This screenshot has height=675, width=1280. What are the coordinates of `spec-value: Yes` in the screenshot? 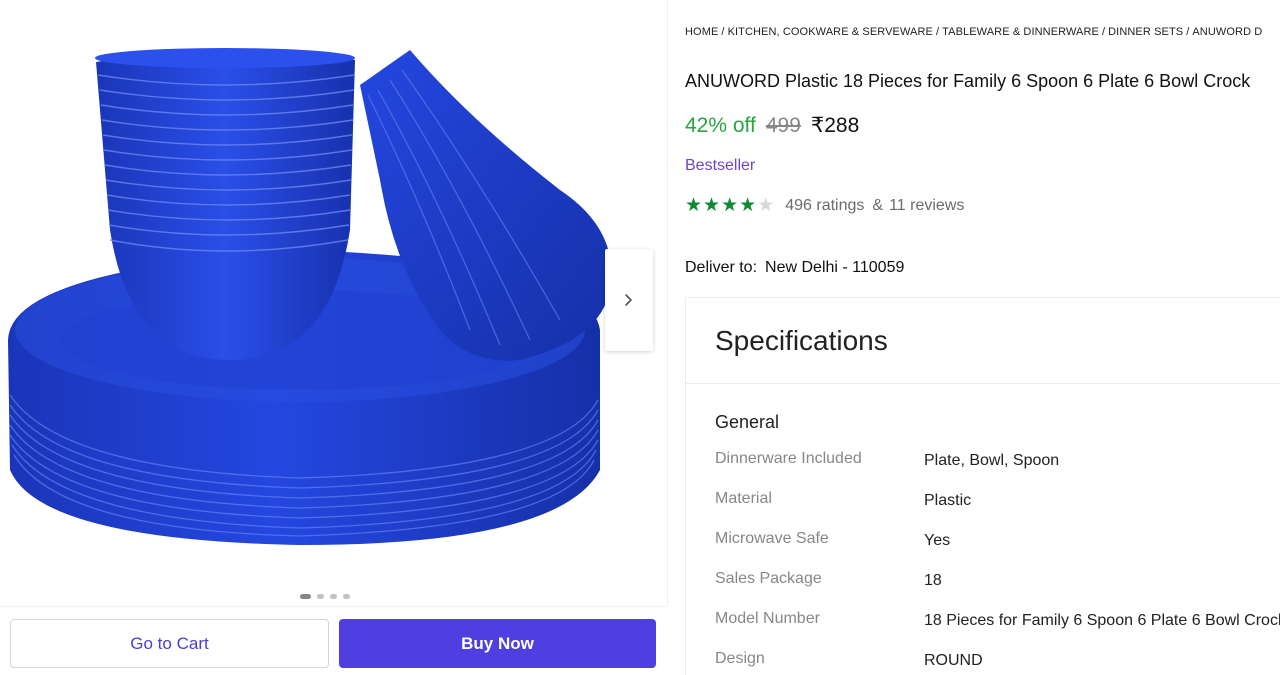 It's located at (937, 540).